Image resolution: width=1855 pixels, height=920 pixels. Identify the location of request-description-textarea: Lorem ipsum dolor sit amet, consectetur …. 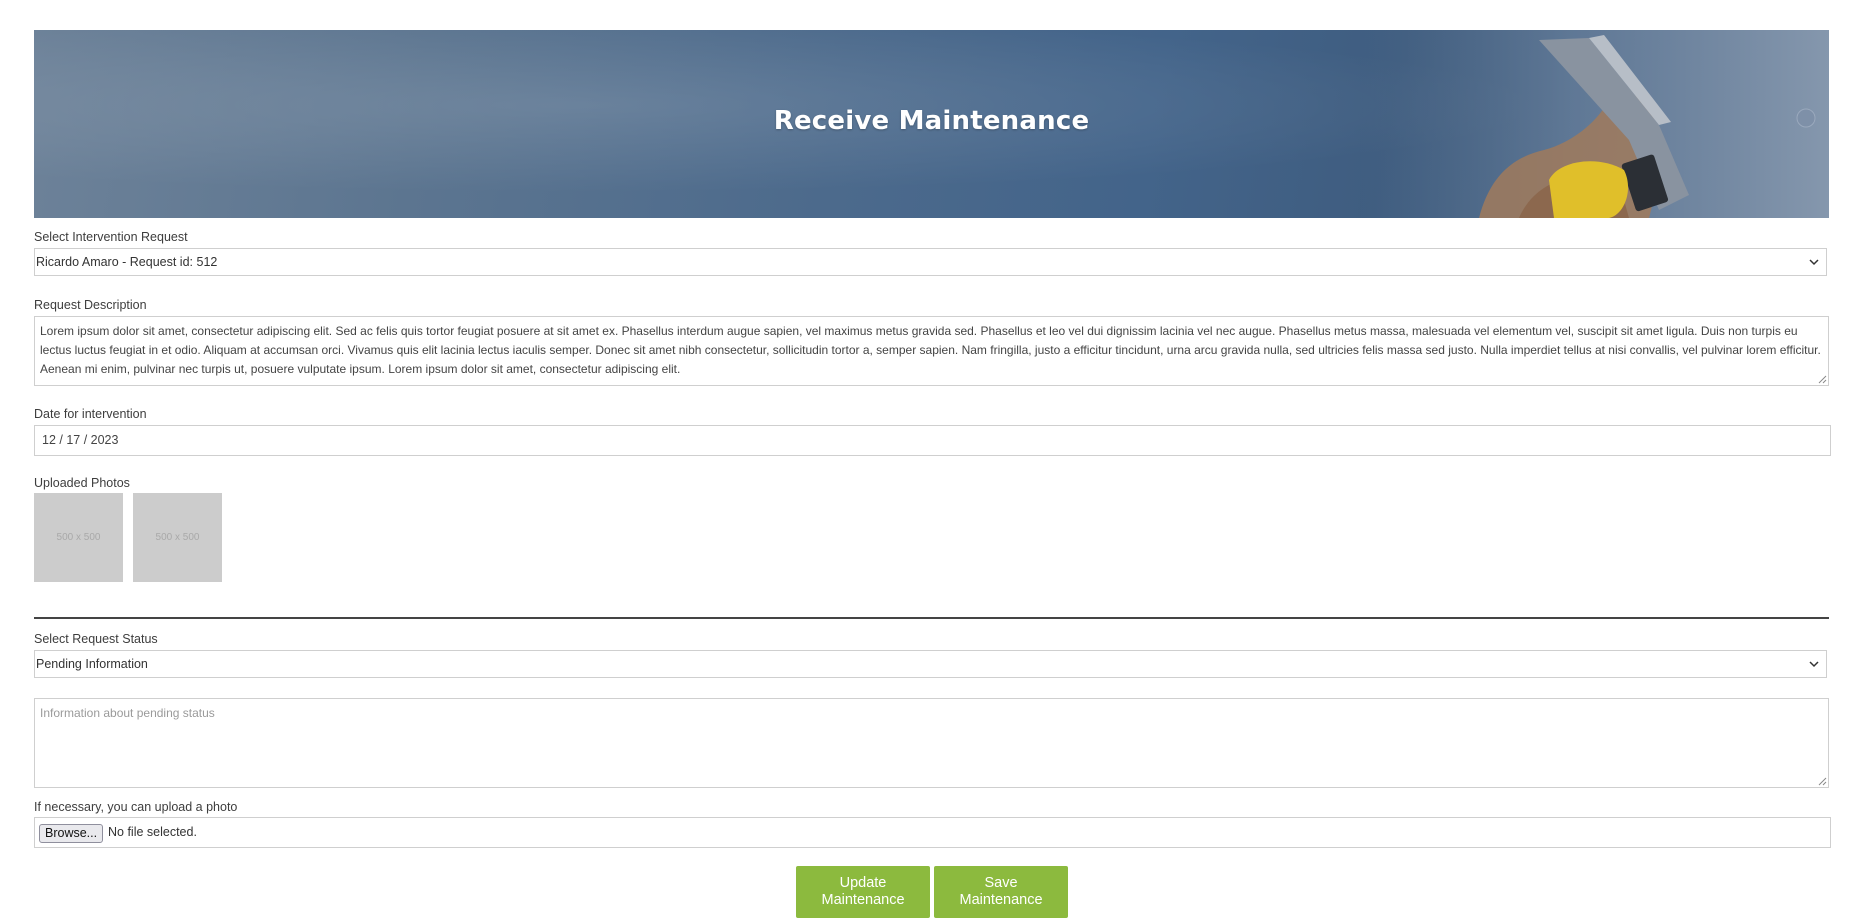
(931, 351).